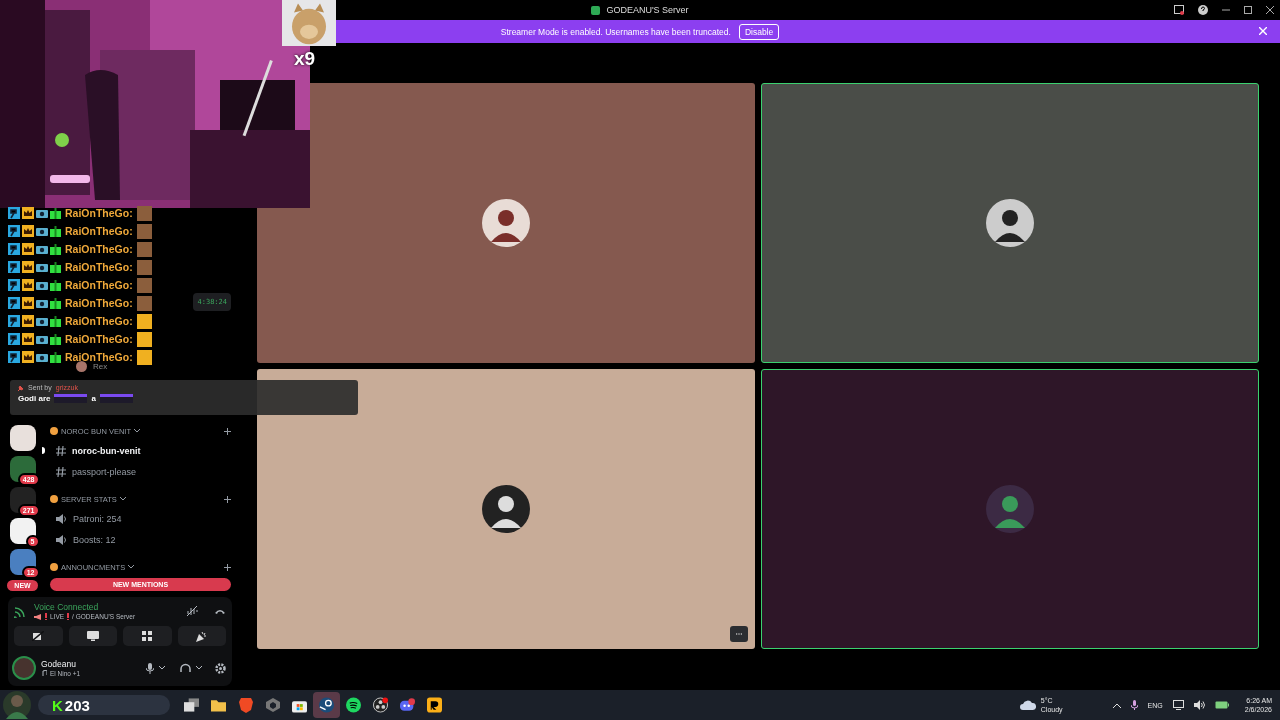 Image resolution: width=1280 pixels, height=720 pixels. I want to click on party-icon, so click(202, 636).